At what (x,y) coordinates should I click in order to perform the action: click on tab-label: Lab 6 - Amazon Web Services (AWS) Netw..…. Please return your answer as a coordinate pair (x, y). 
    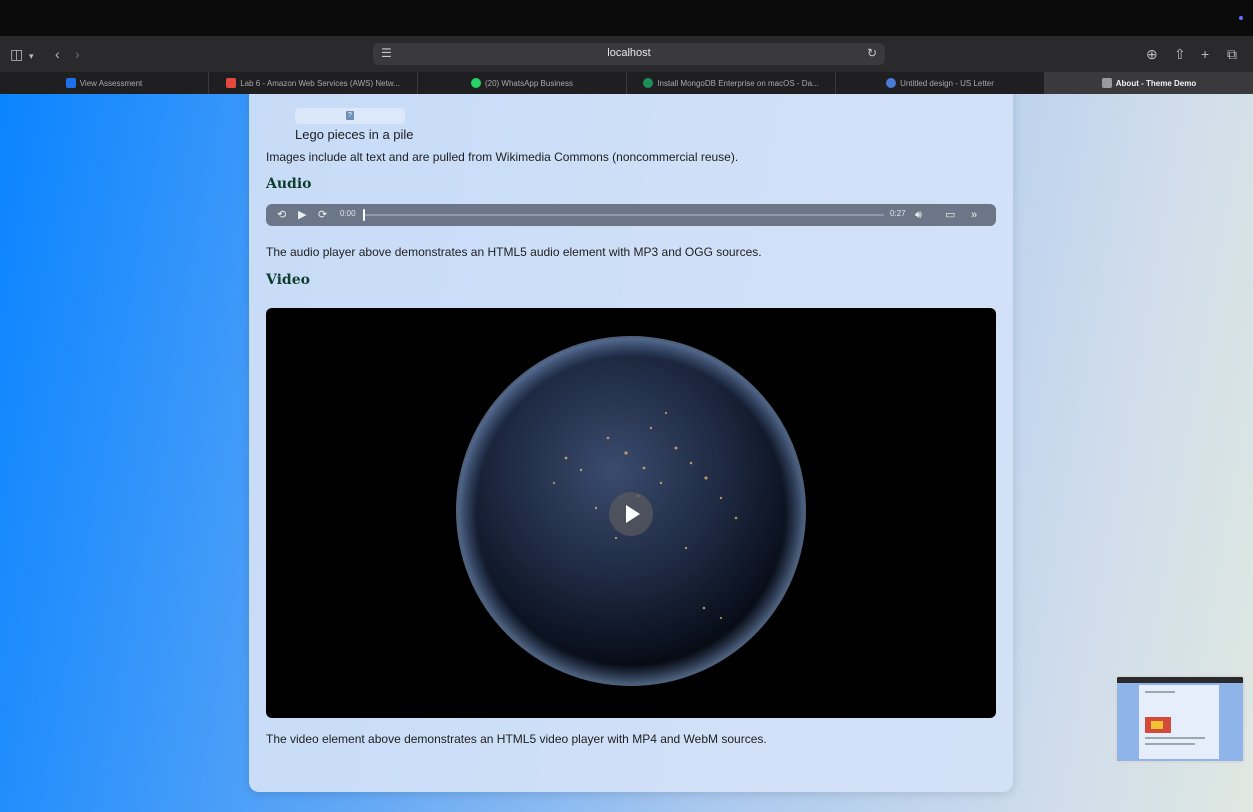
    Looking at the image, I should click on (320, 83).